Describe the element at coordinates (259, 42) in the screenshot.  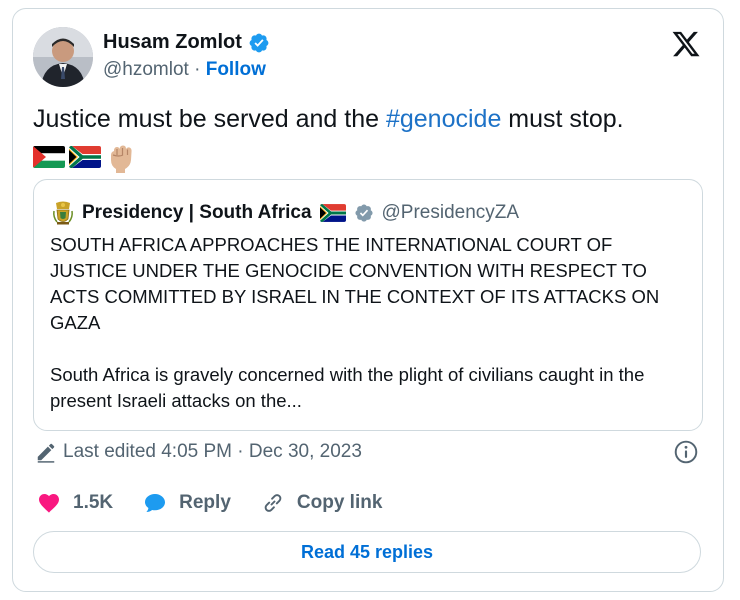
I see `verified-badge-icon` at that location.